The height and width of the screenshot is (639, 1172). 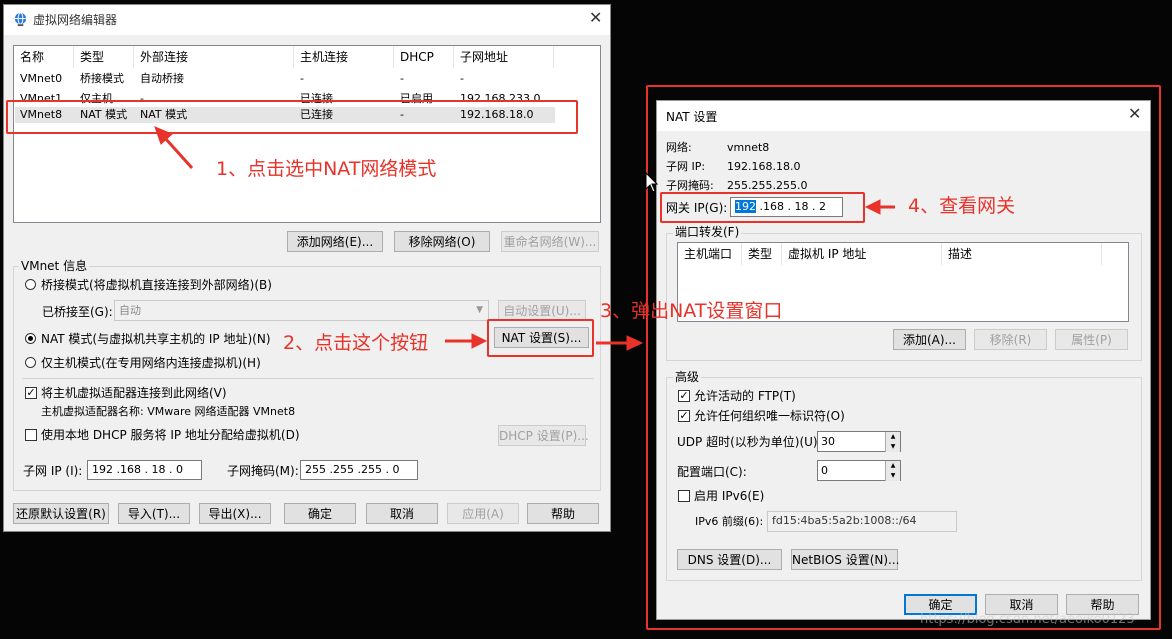 What do you see at coordinates (652, 182) in the screenshot?
I see `cursor-icon` at bounding box center [652, 182].